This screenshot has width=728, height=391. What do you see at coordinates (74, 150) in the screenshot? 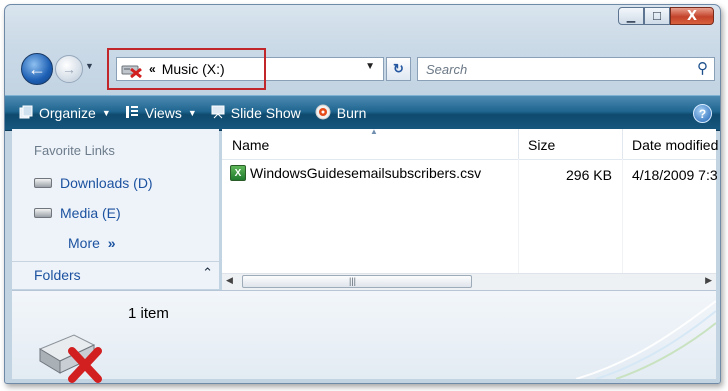
I see `favorite-links-heading: Favorite Links` at bounding box center [74, 150].